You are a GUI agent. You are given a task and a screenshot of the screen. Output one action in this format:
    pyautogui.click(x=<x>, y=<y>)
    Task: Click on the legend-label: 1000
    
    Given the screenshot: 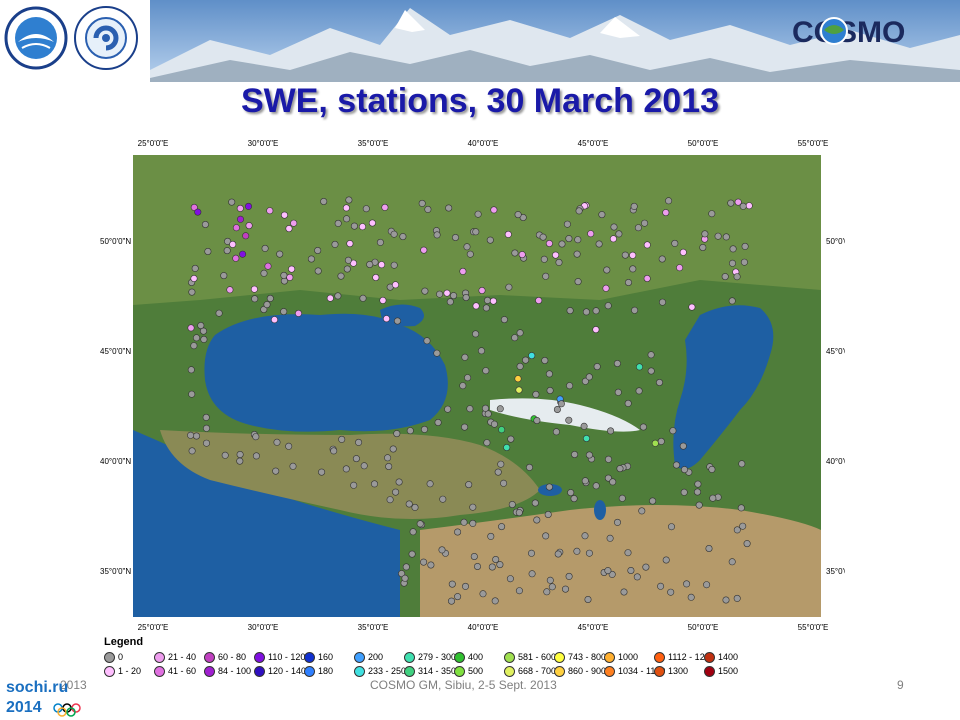 What is the action you would take?
    pyautogui.click(x=628, y=657)
    